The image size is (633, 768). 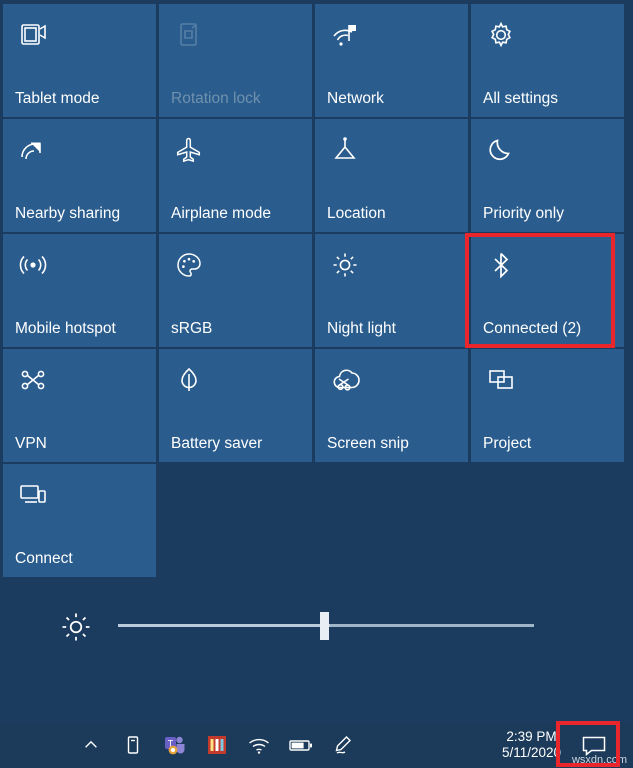 I want to click on location-icon, so click(x=345, y=150).